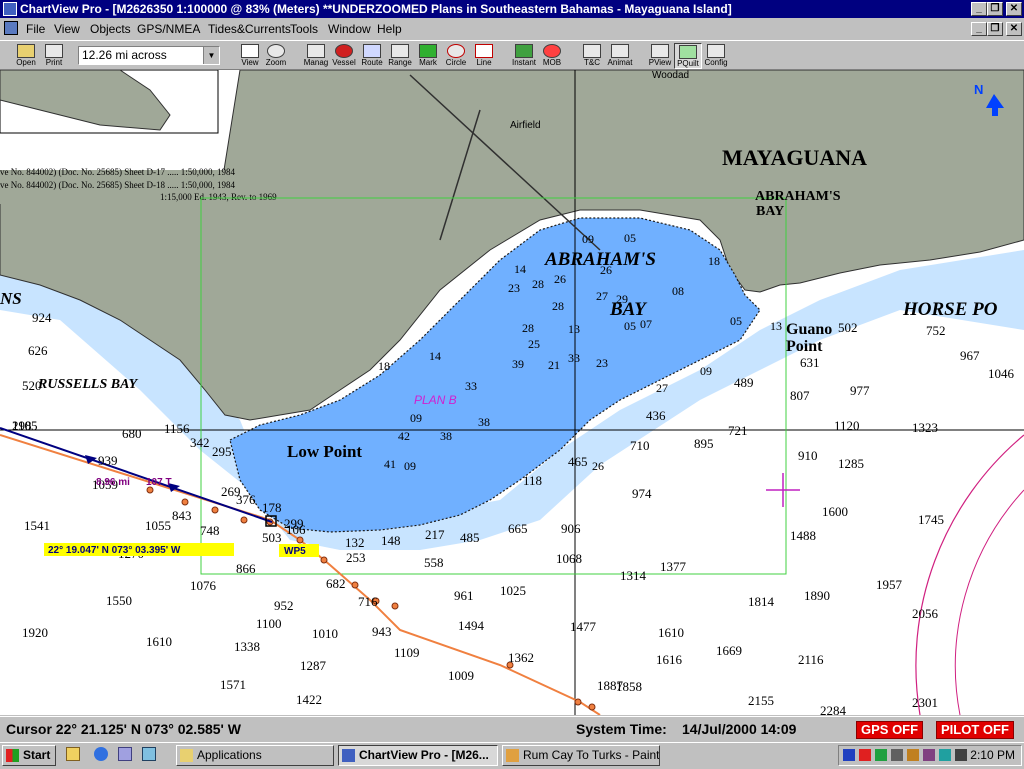 This screenshot has height=769, width=1024. I want to click on menu-view: View, so click(67, 29).